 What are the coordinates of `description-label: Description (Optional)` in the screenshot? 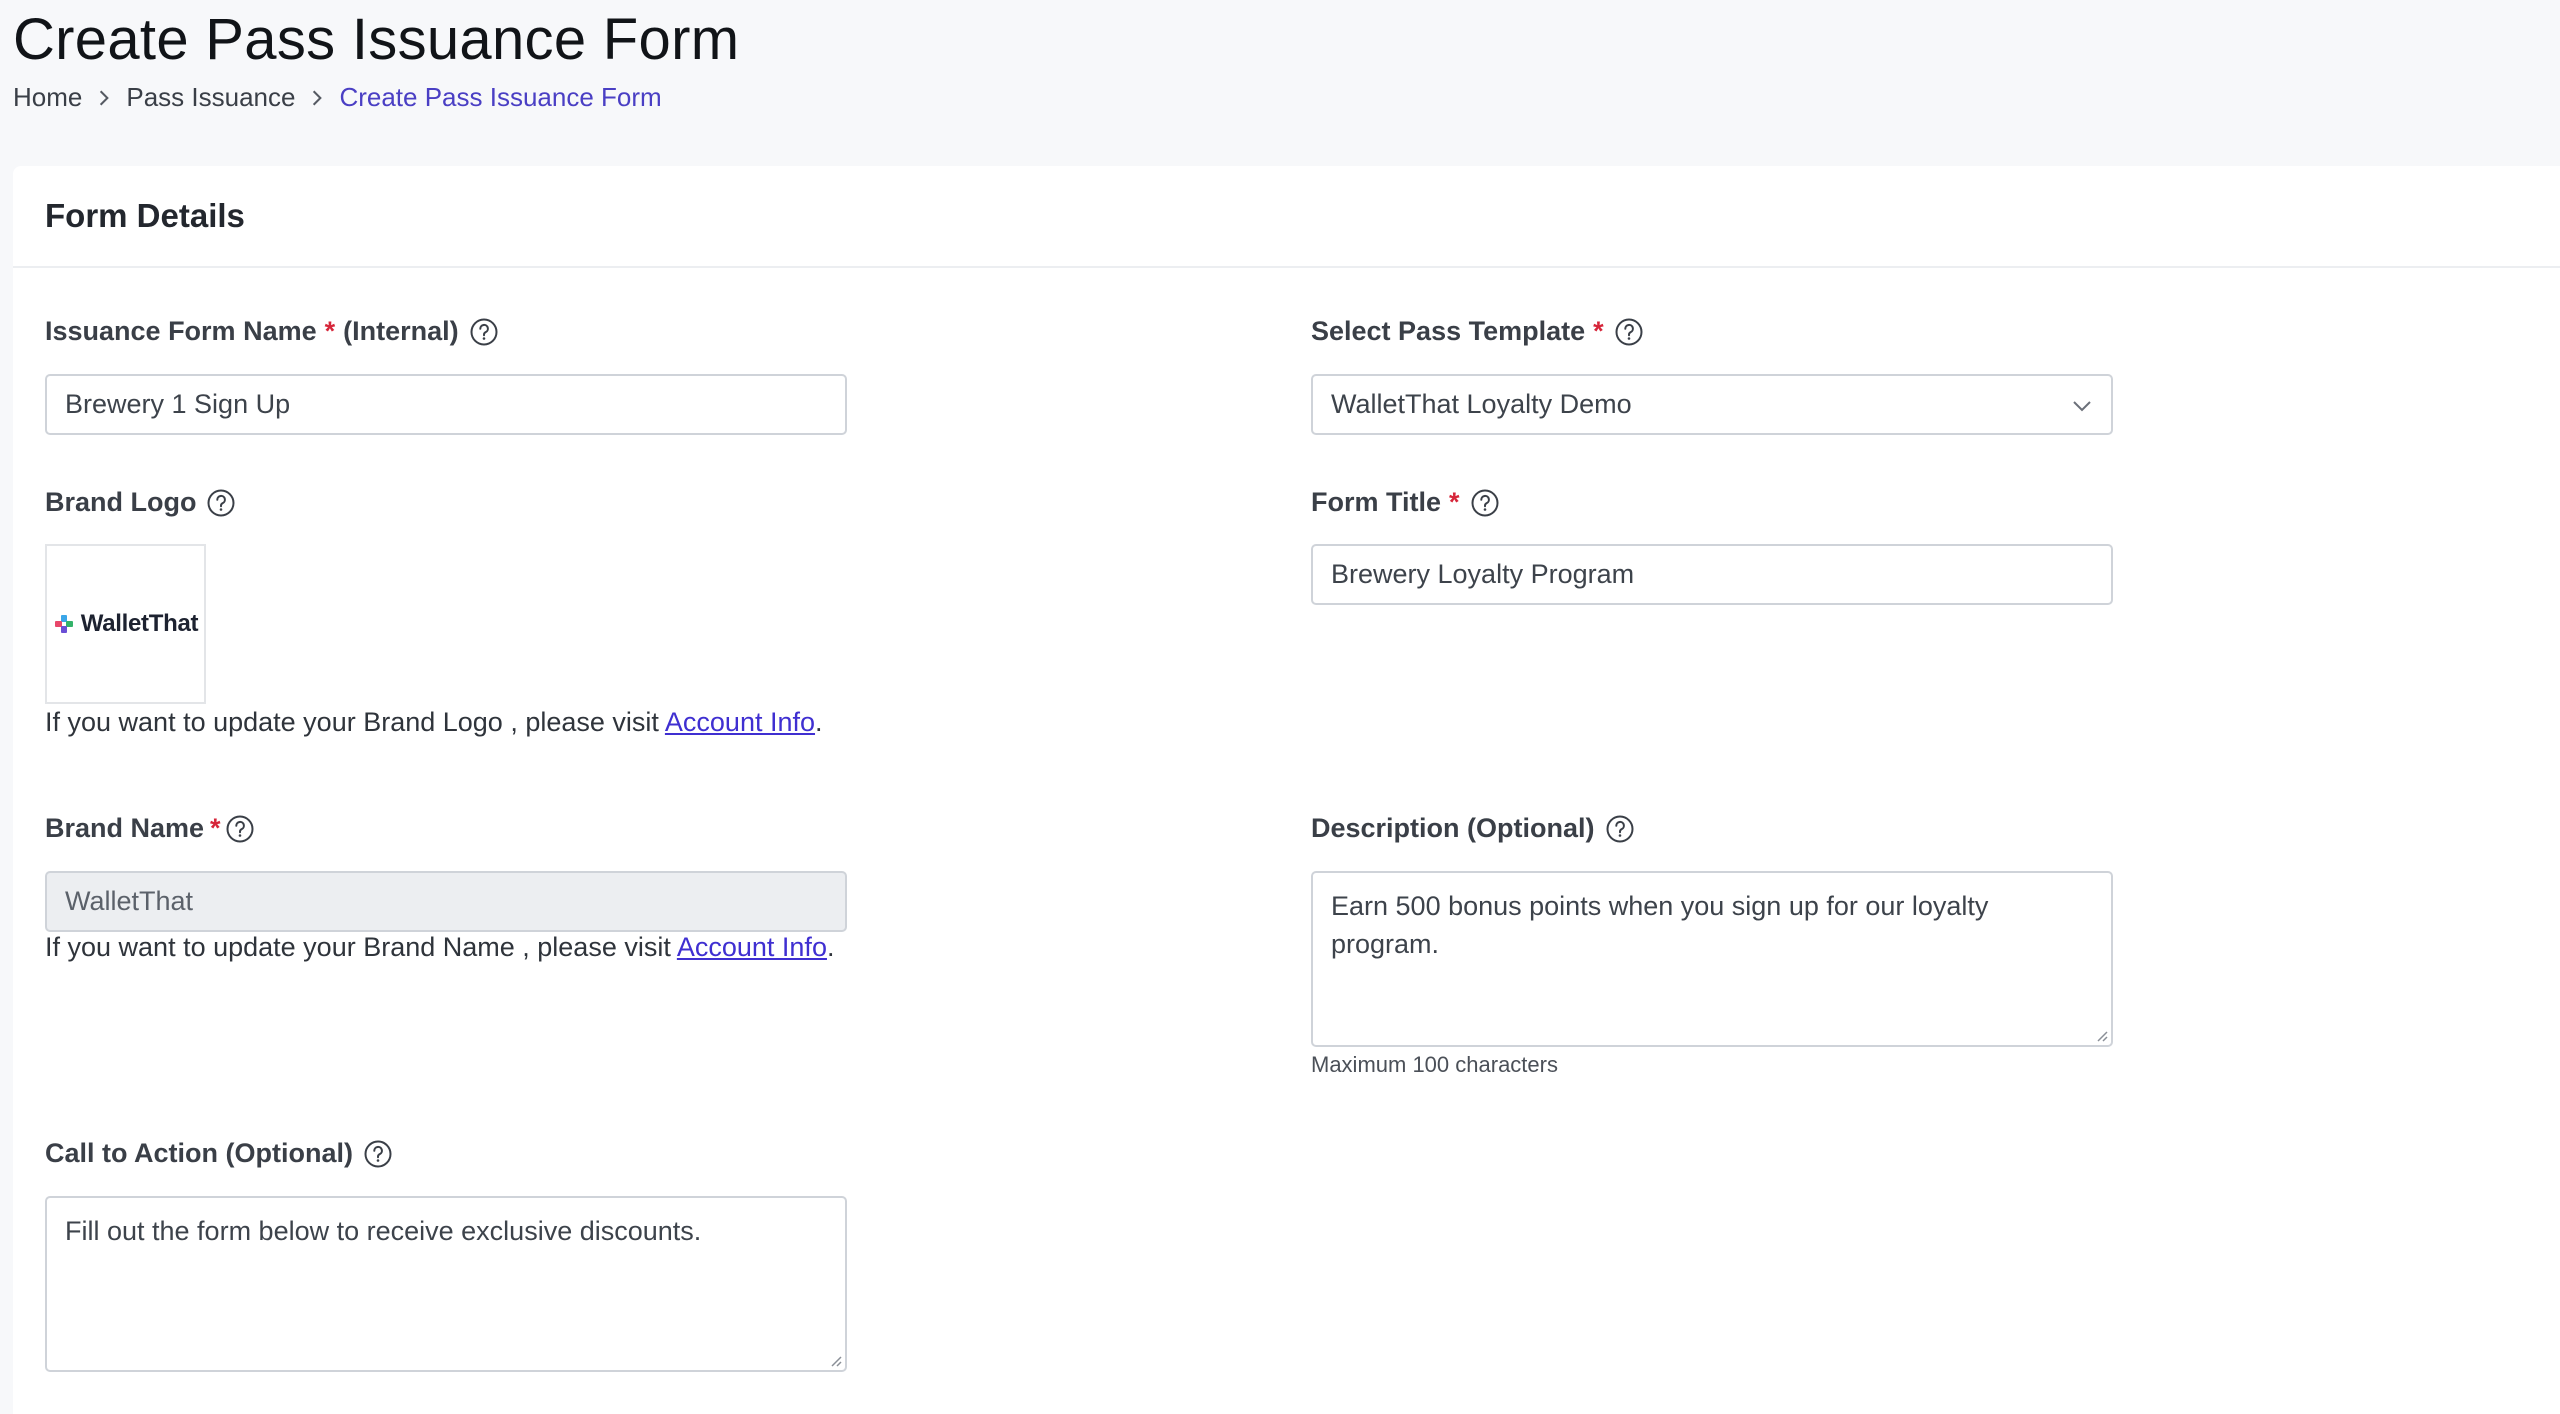 It's located at (1473, 828).